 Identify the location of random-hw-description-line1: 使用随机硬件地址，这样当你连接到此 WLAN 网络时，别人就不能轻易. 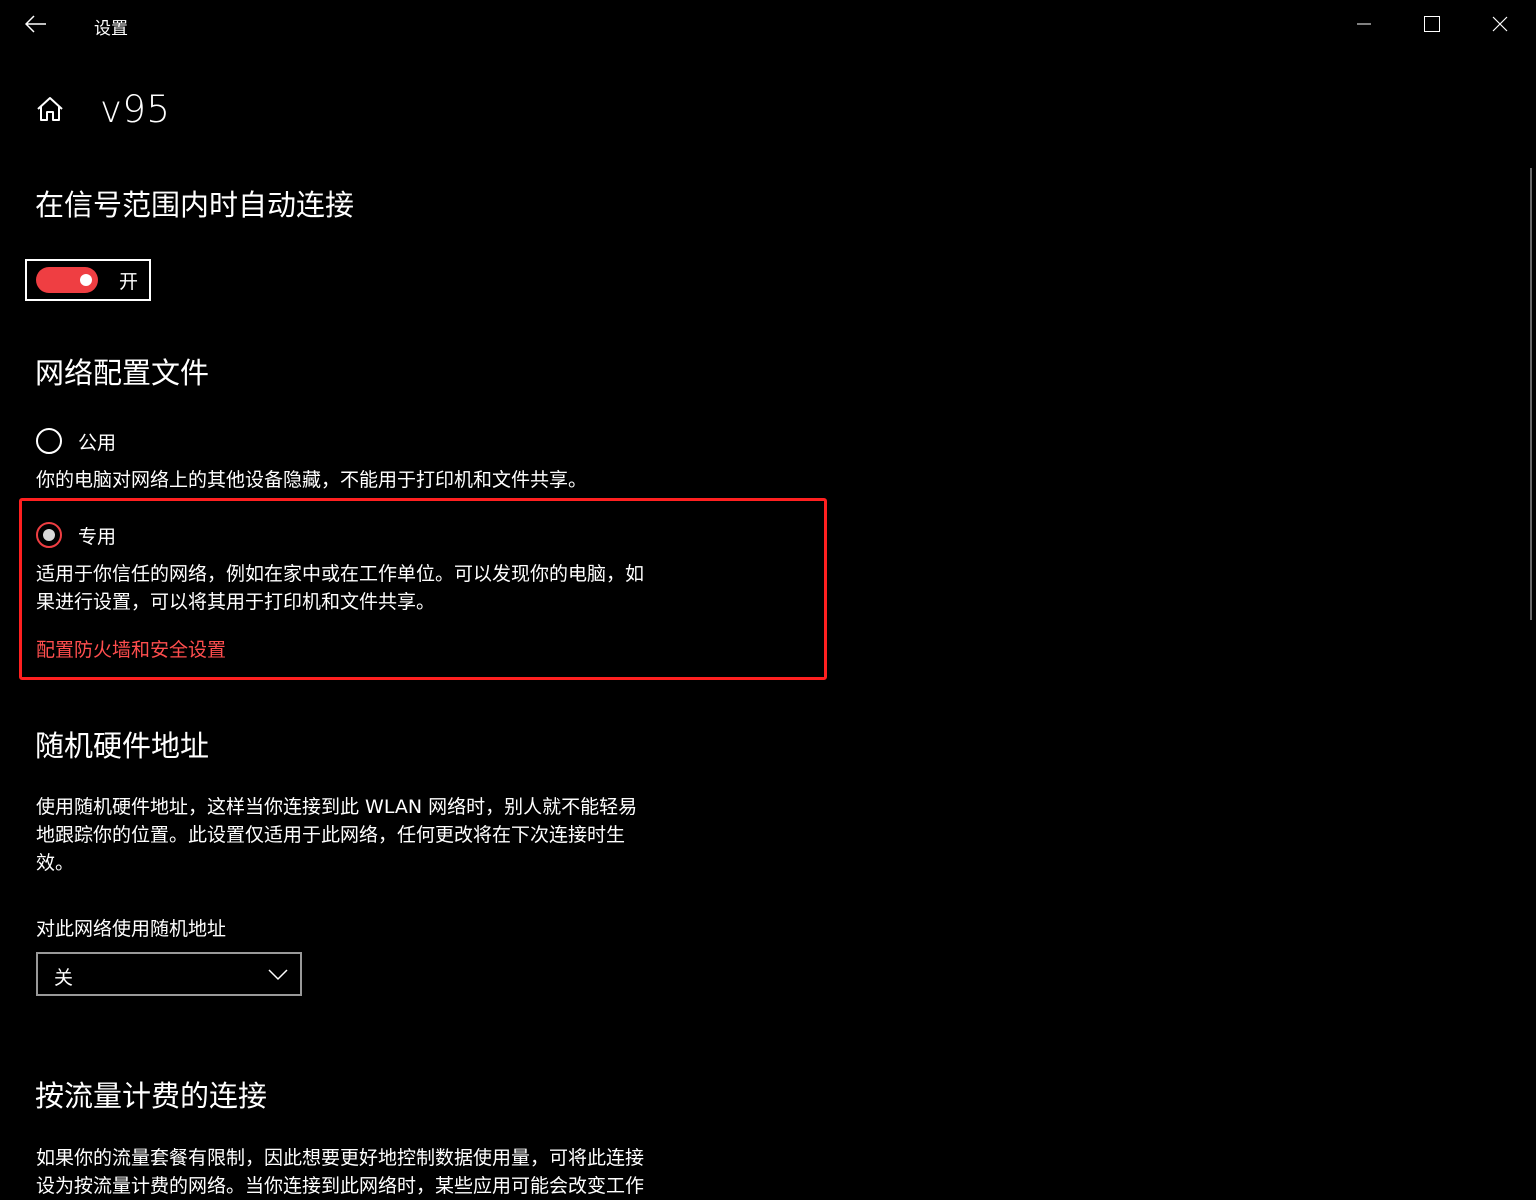
(337, 807).